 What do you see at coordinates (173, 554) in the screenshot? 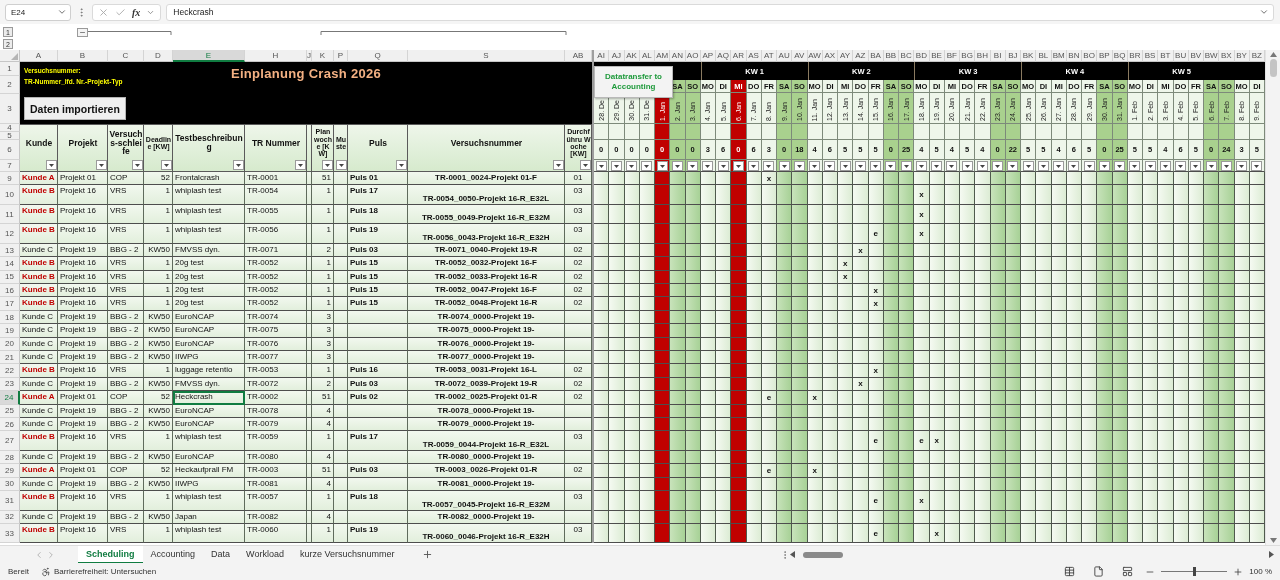
I see `sheet-tab: Accounting` at bounding box center [173, 554].